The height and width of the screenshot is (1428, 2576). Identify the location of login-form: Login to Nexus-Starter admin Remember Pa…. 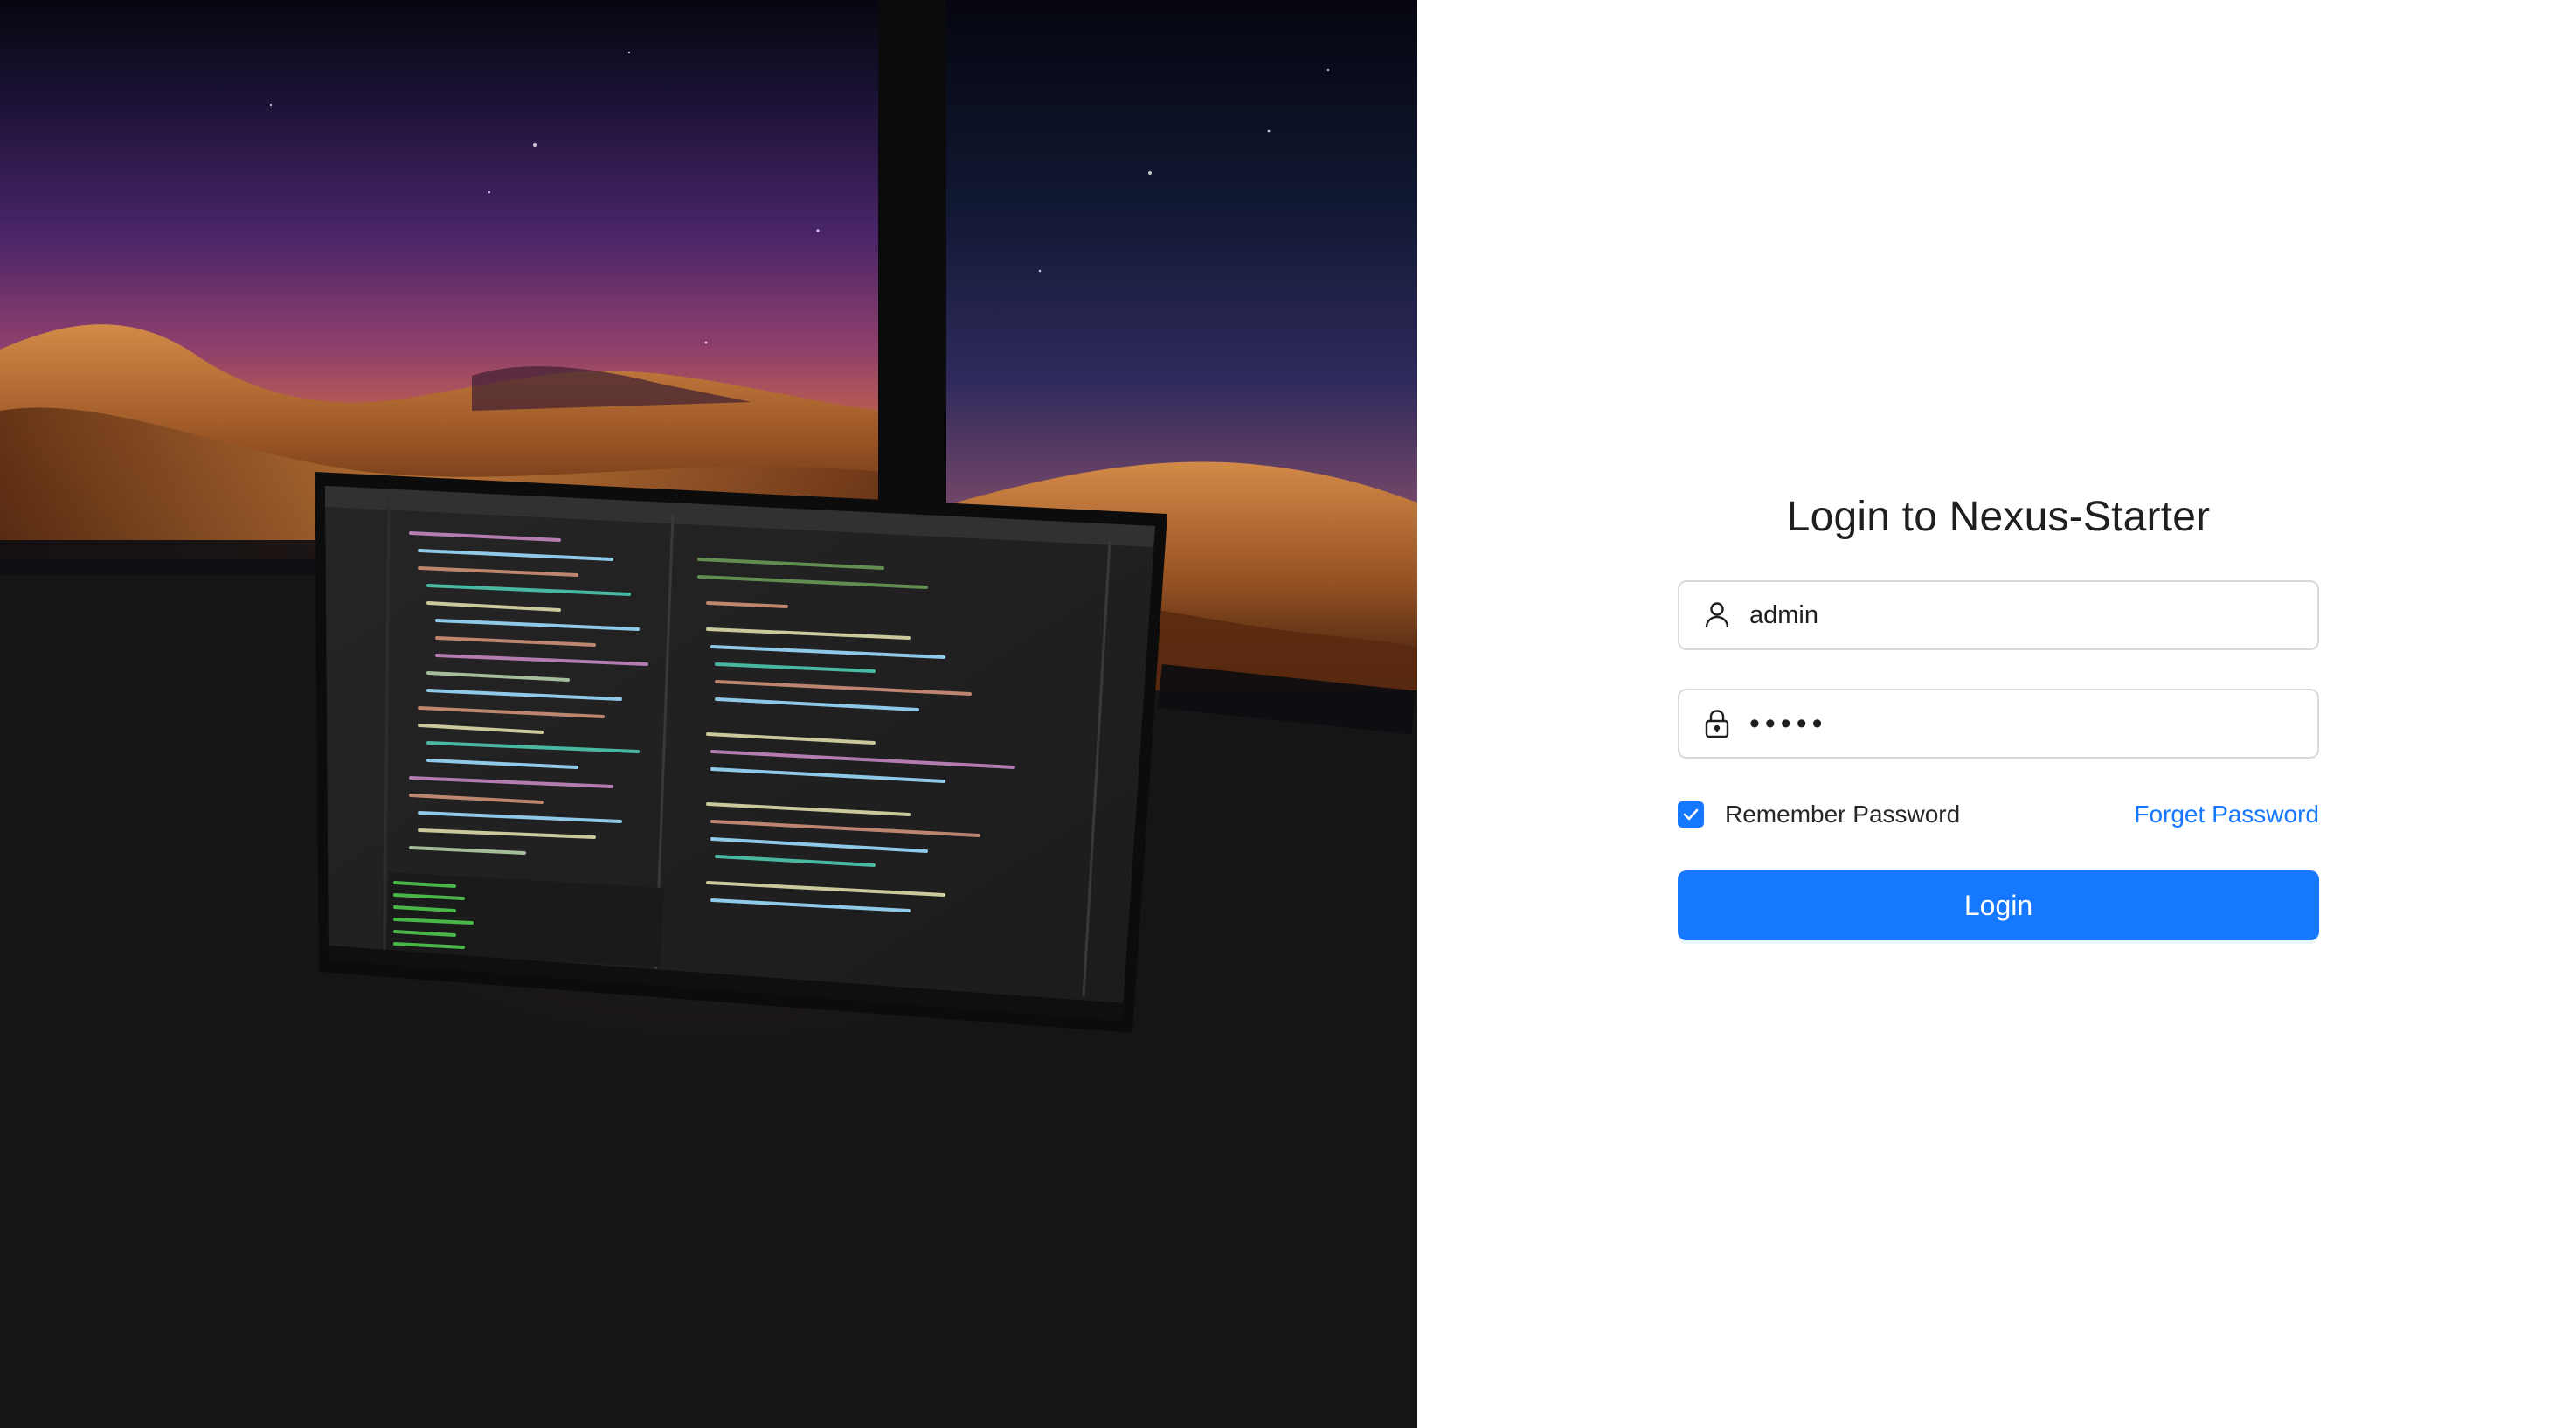
(1998, 709).